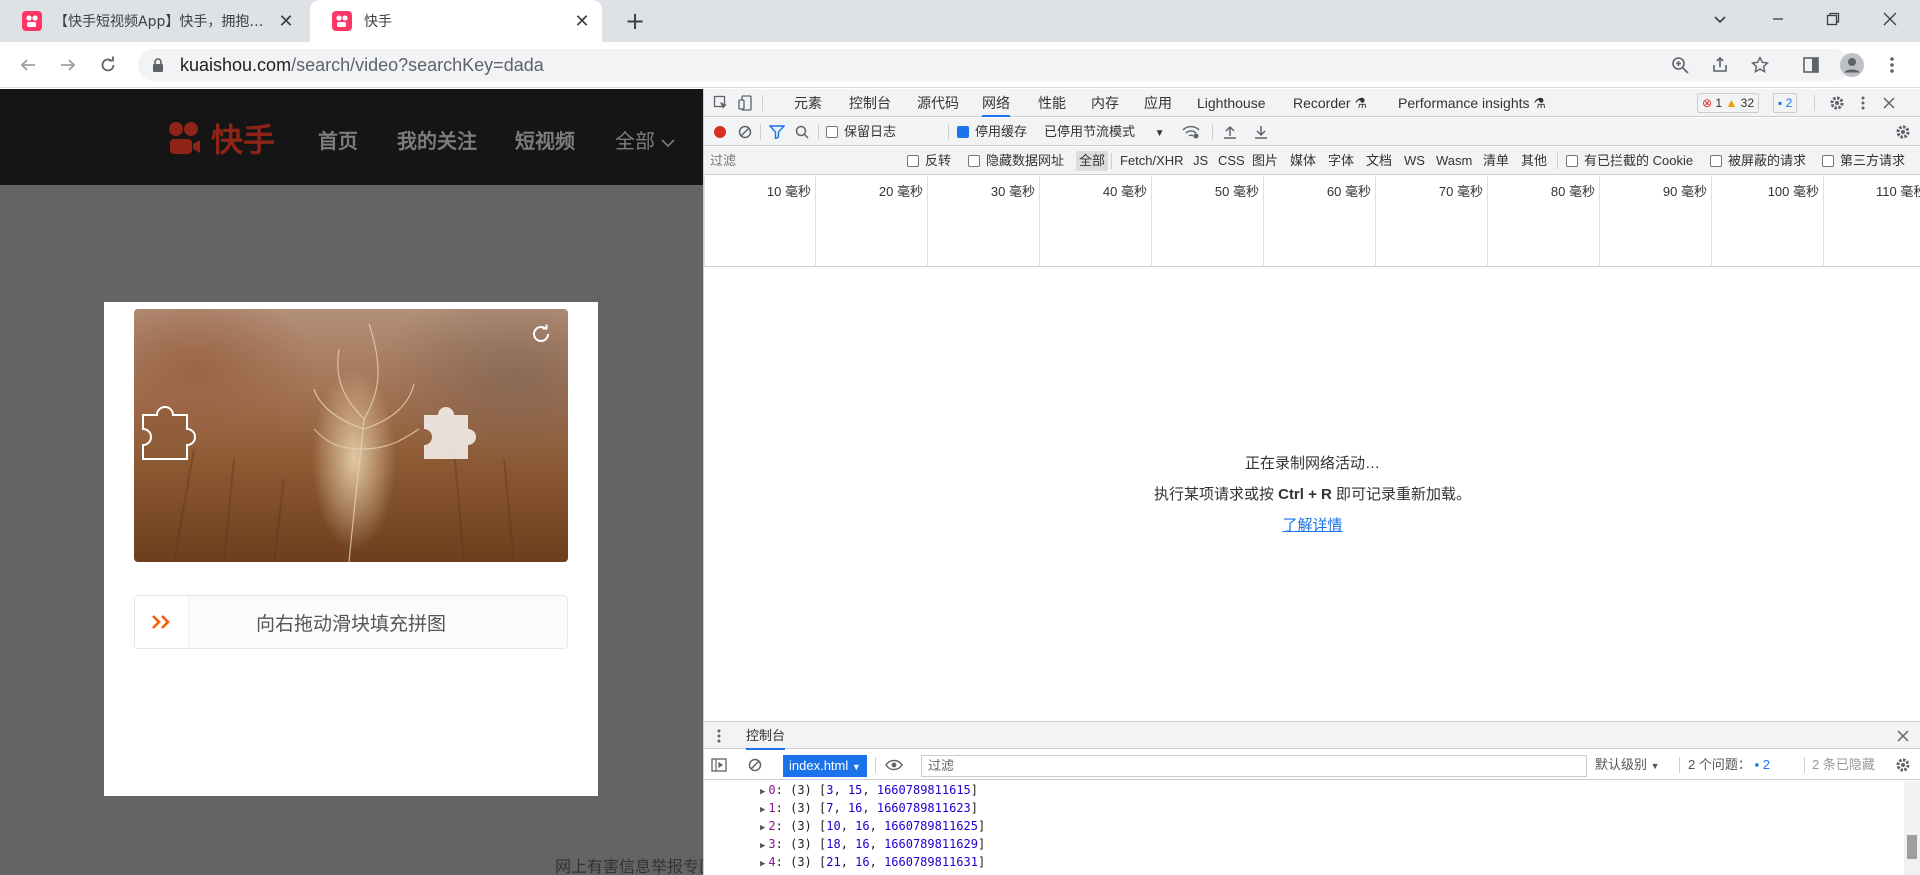  What do you see at coordinates (158, 65) in the screenshot?
I see `lock-icon` at bounding box center [158, 65].